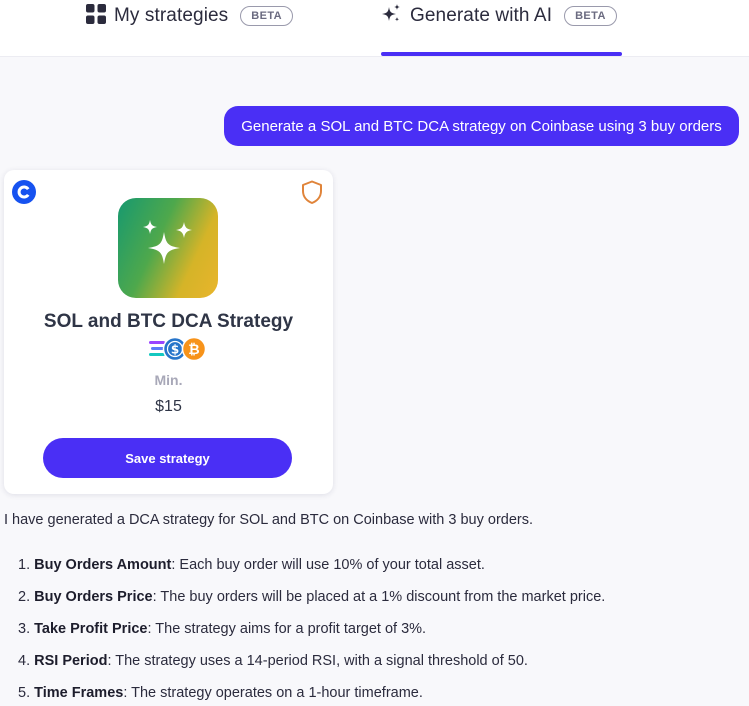 The height and width of the screenshot is (706, 749). Describe the element at coordinates (168, 406) in the screenshot. I see `min-value: $15` at that location.